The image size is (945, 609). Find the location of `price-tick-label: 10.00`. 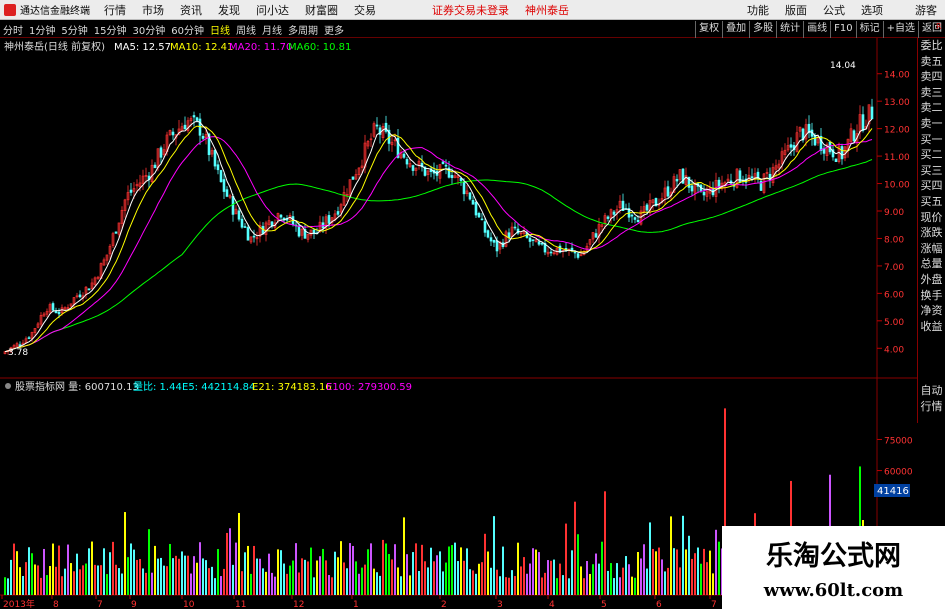

price-tick-label: 10.00 is located at coordinates (897, 186).